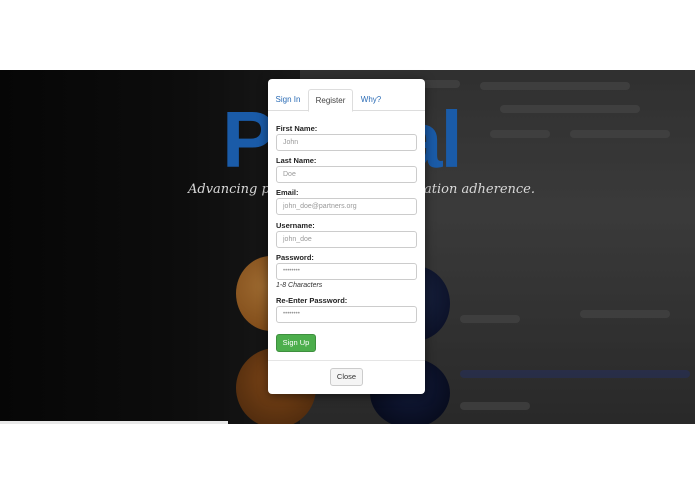 This screenshot has width=695, height=494. I want to click on modal-tabs: Sign In Register Why?, so click(346, 100).